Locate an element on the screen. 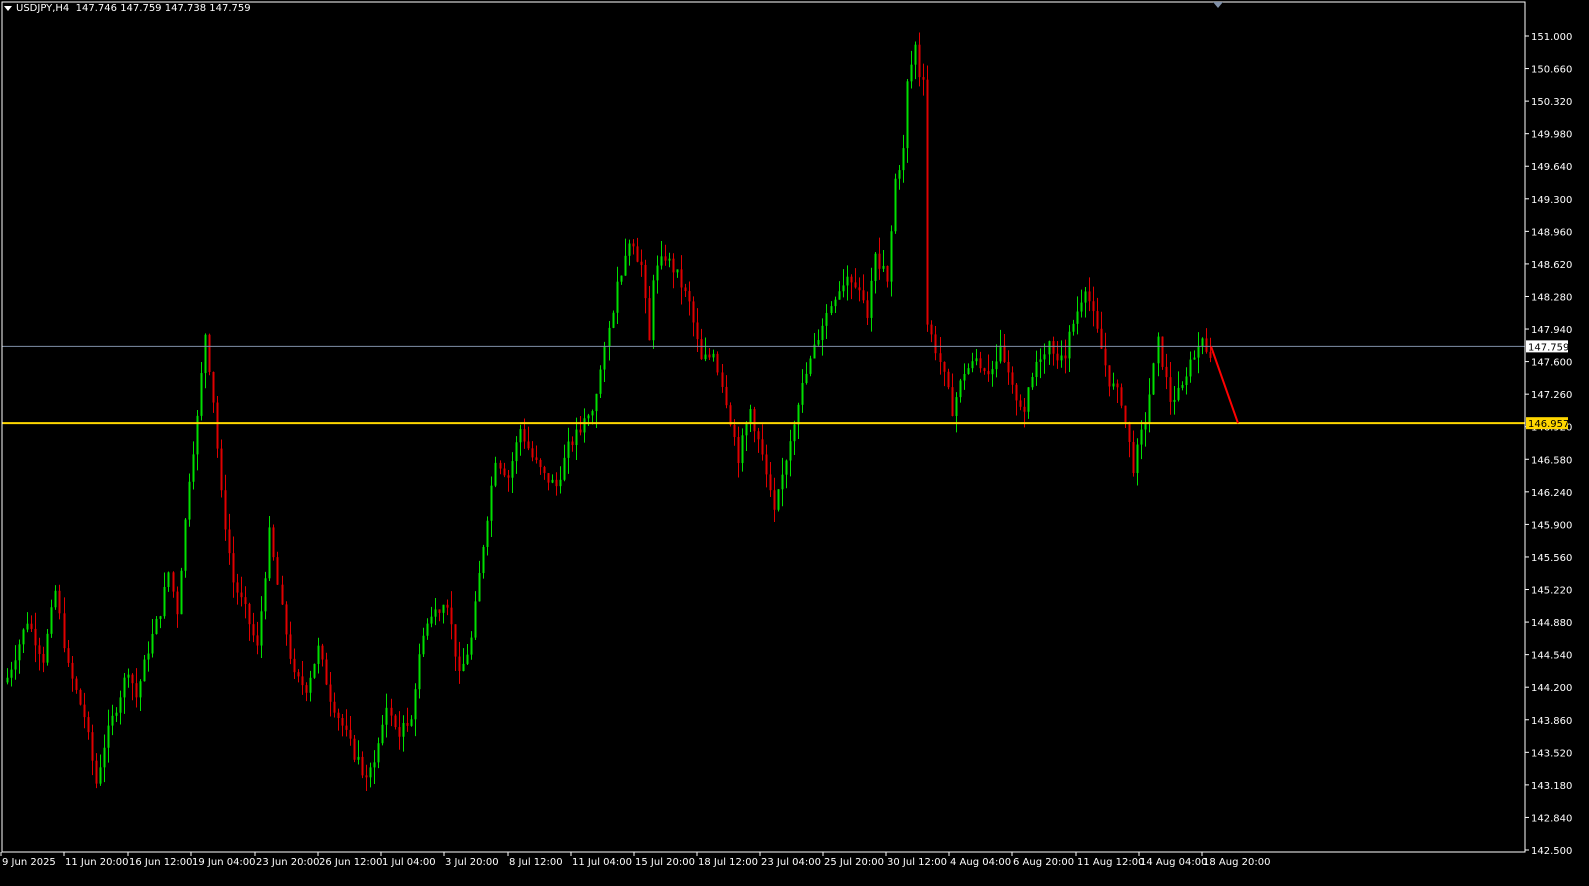  y-tick-label: 145.220 is located at coordinates (1551, 591).